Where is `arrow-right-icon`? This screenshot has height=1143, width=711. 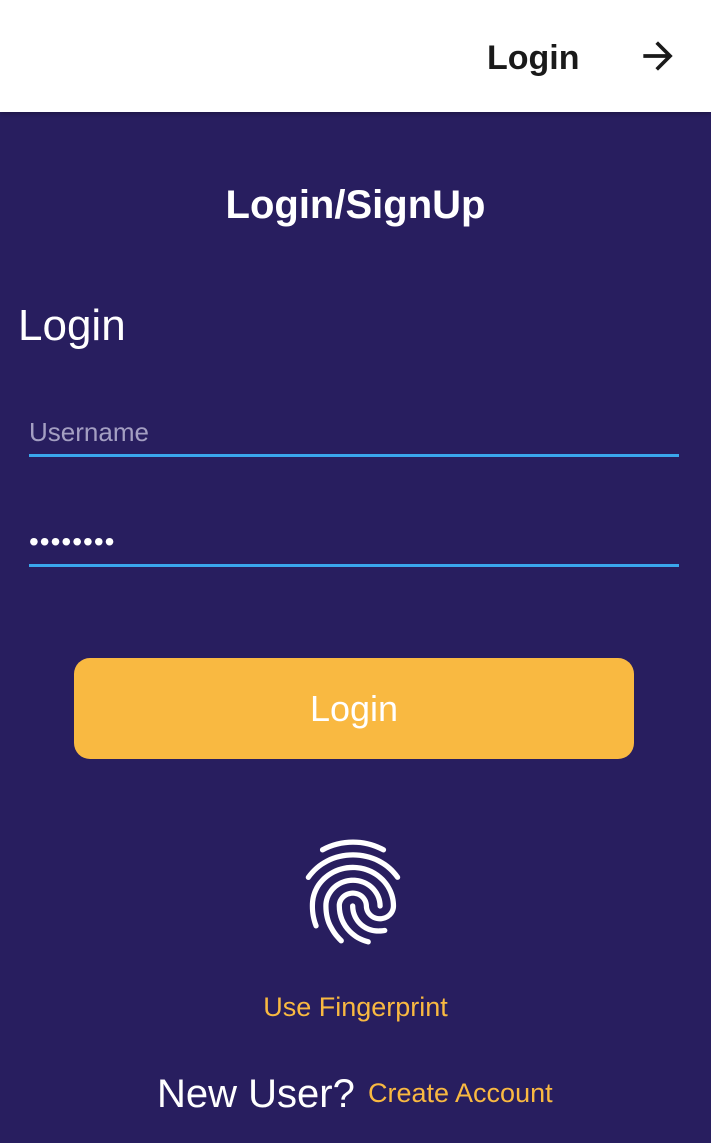
arrow-right-icon is located at coordinates (658, 56).